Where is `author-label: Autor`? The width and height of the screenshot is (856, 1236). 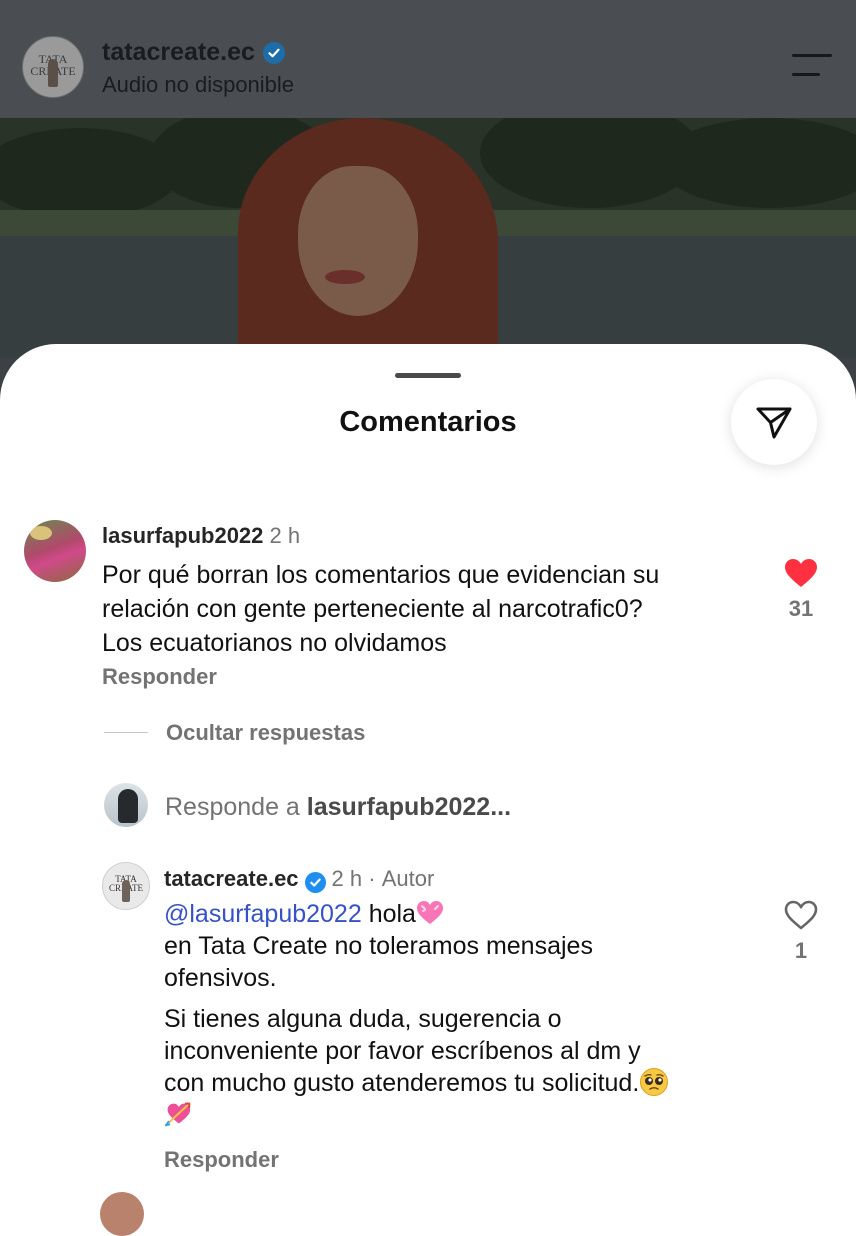 author-label: Autor is located at coordinates (408, 878).